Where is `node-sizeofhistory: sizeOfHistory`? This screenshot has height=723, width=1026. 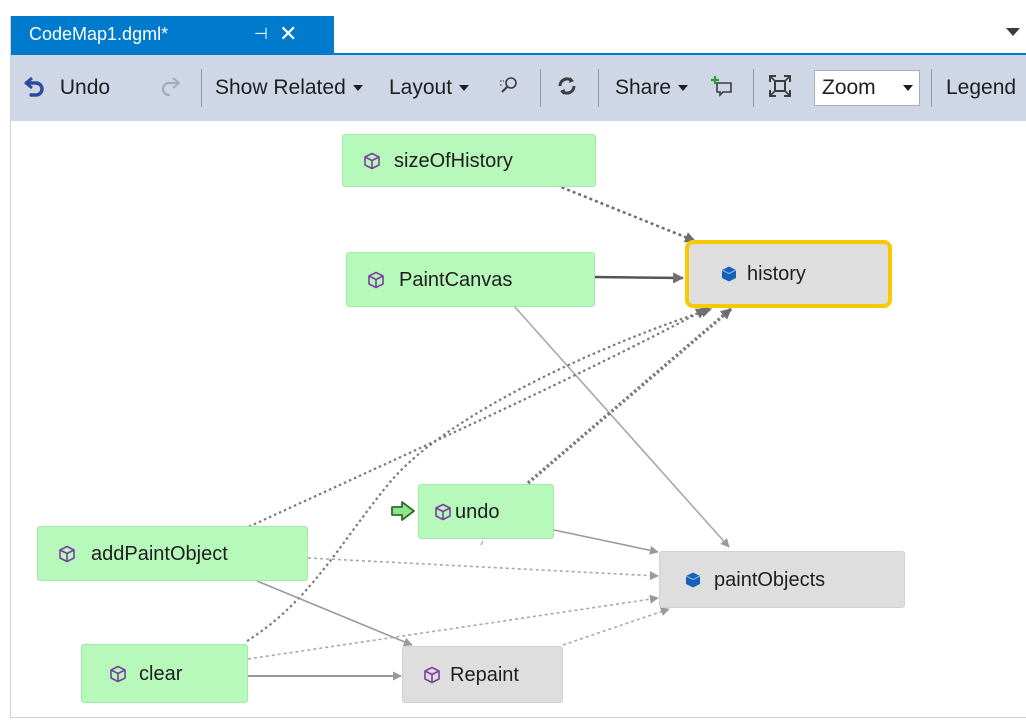 node-sizeofhistory: sizeOfHistory is located at coordinates (469, 160).